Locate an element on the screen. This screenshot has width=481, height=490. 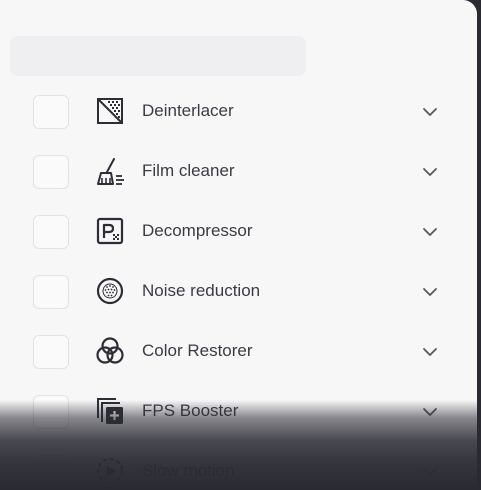
filter-label: Slow motion is located at coordinates (188, 470).